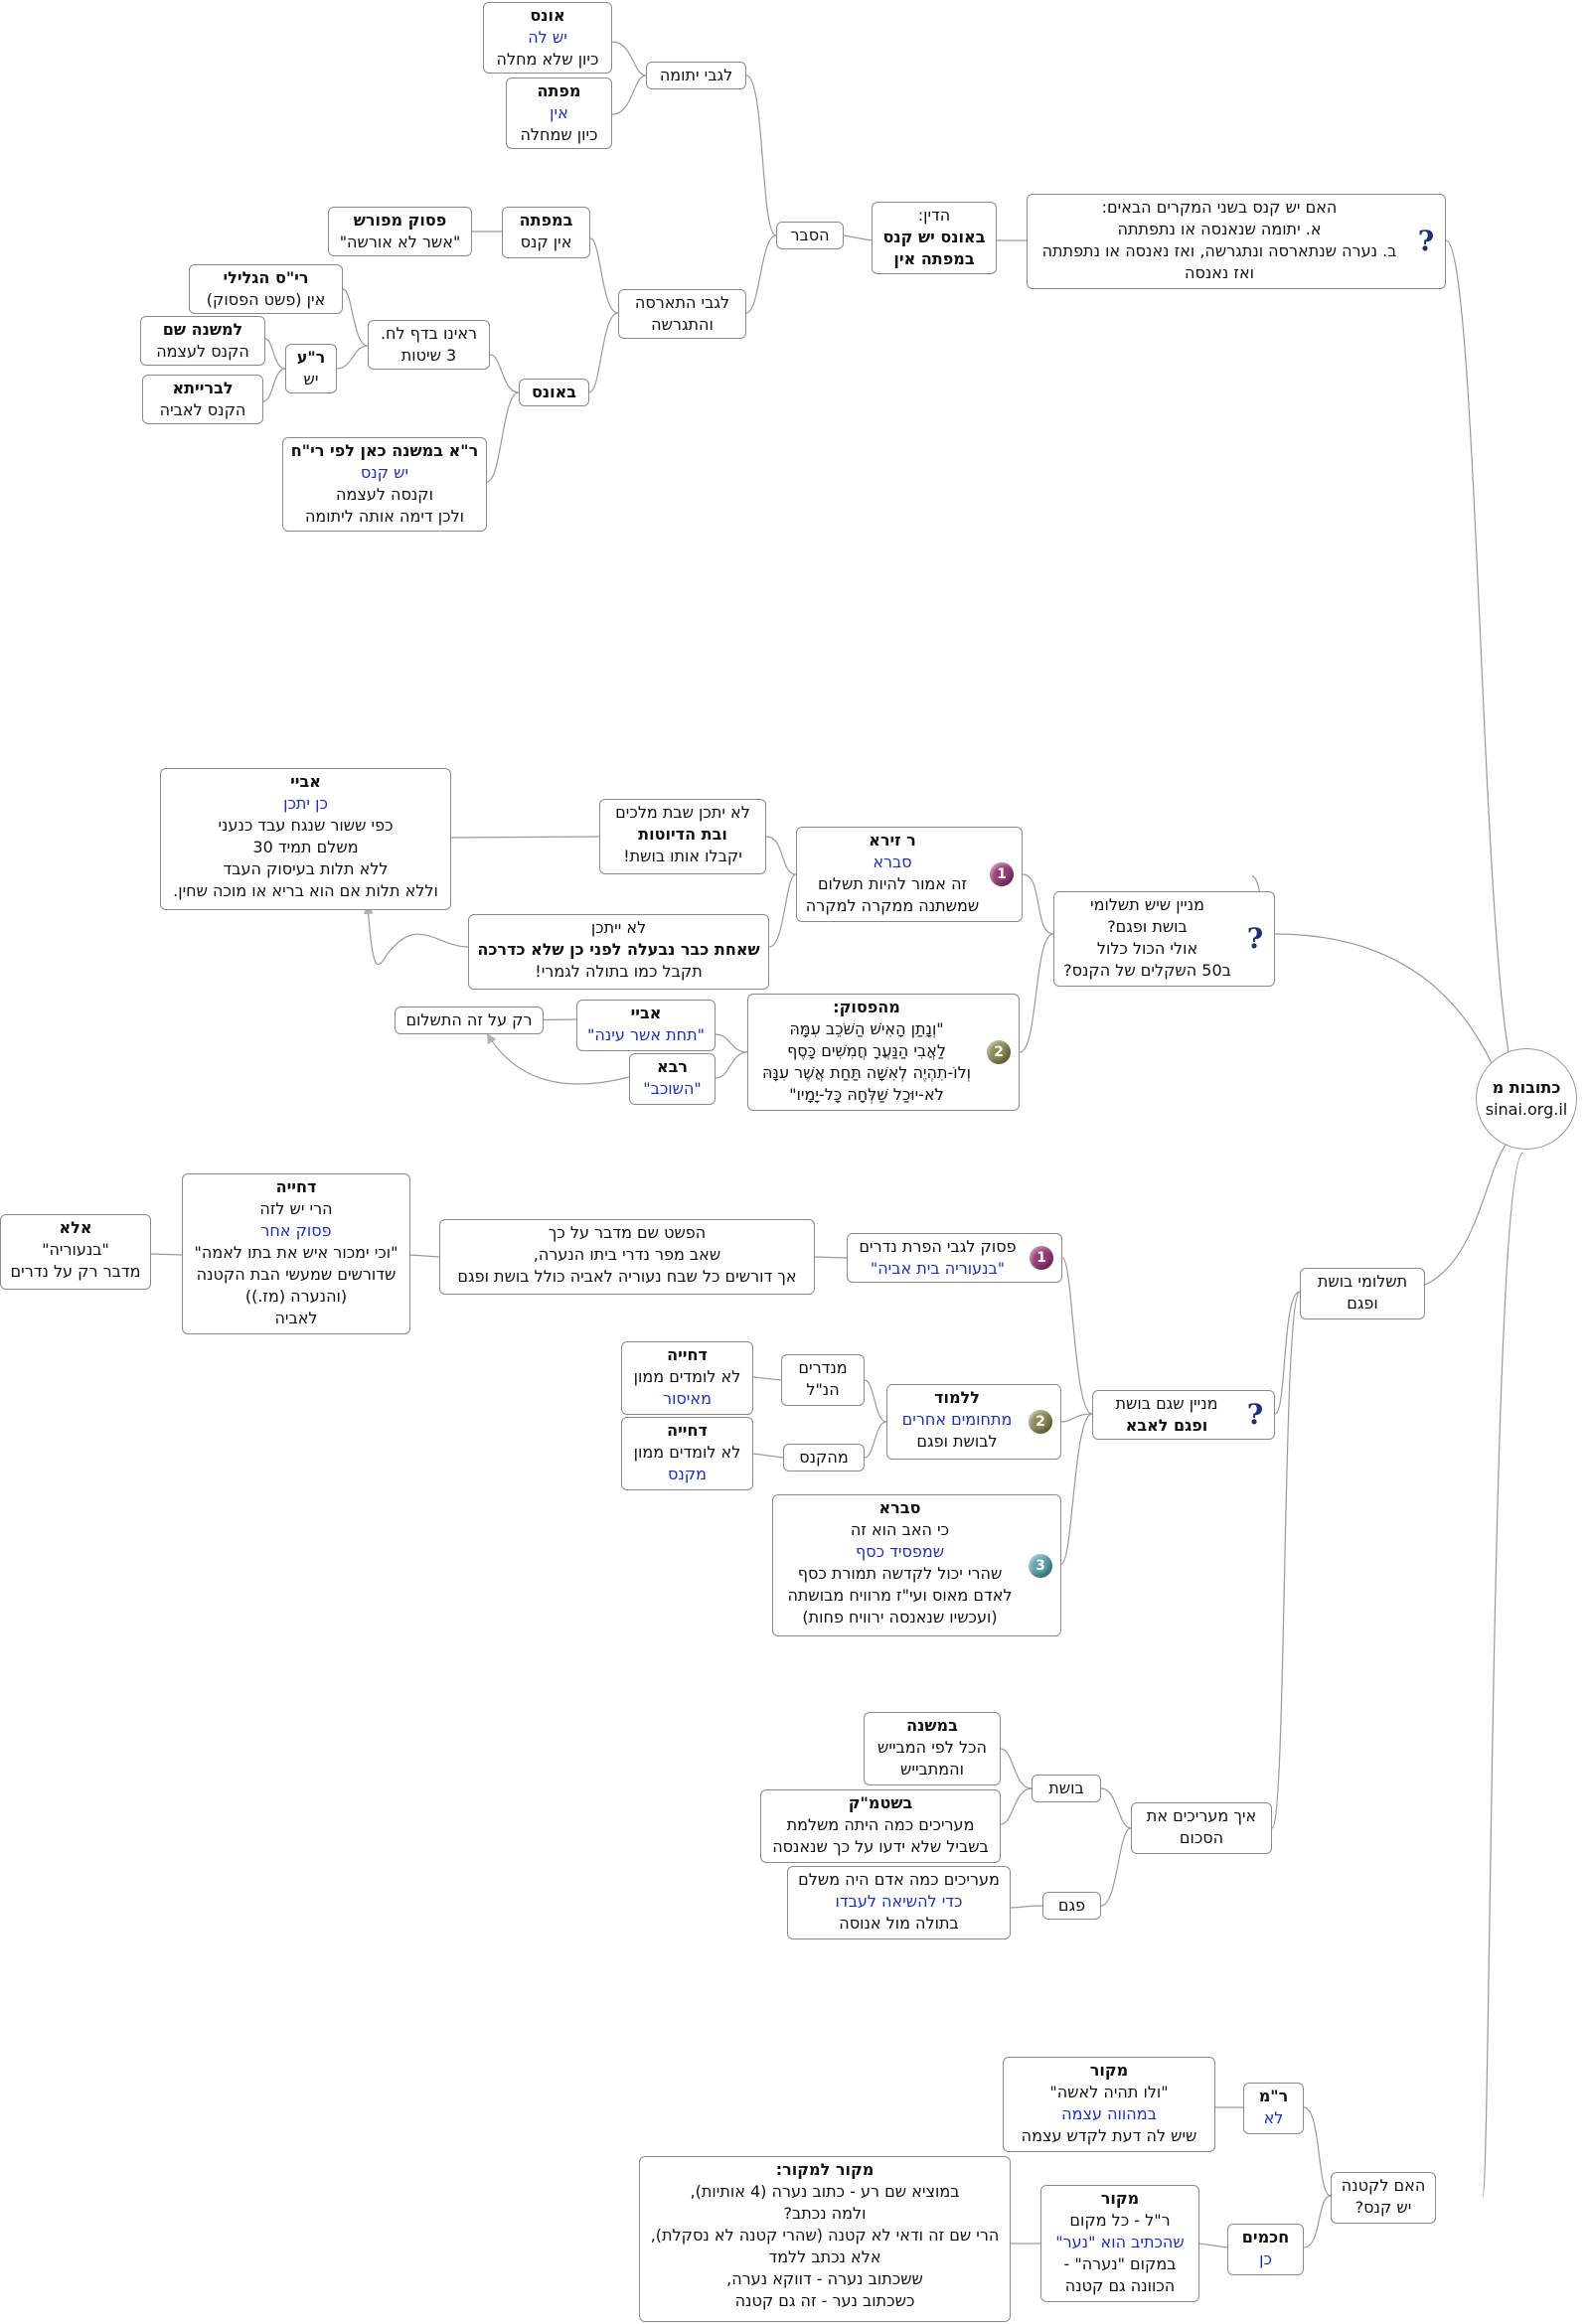  I want to click on text-line: יש לה, so click(547, 37).